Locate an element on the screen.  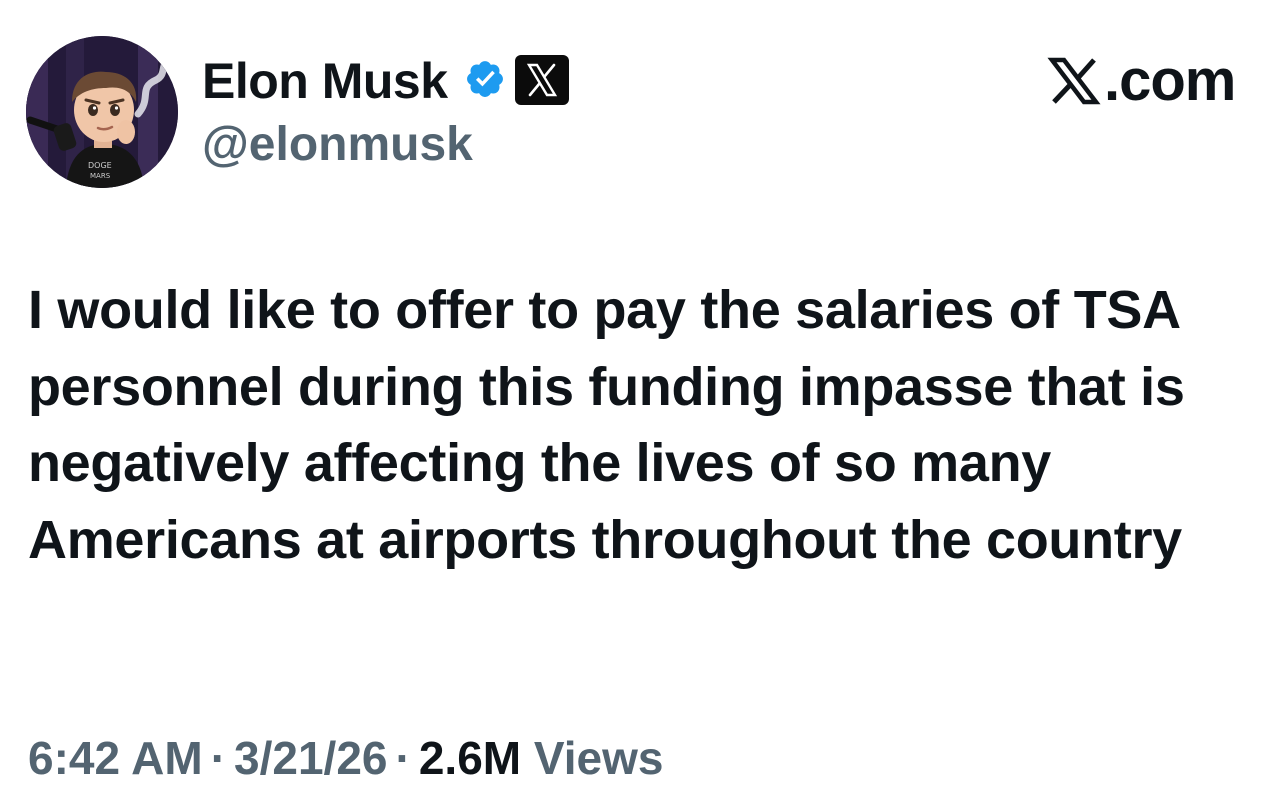
avatar: DOGE MARS is located at coordinates (102, 112).